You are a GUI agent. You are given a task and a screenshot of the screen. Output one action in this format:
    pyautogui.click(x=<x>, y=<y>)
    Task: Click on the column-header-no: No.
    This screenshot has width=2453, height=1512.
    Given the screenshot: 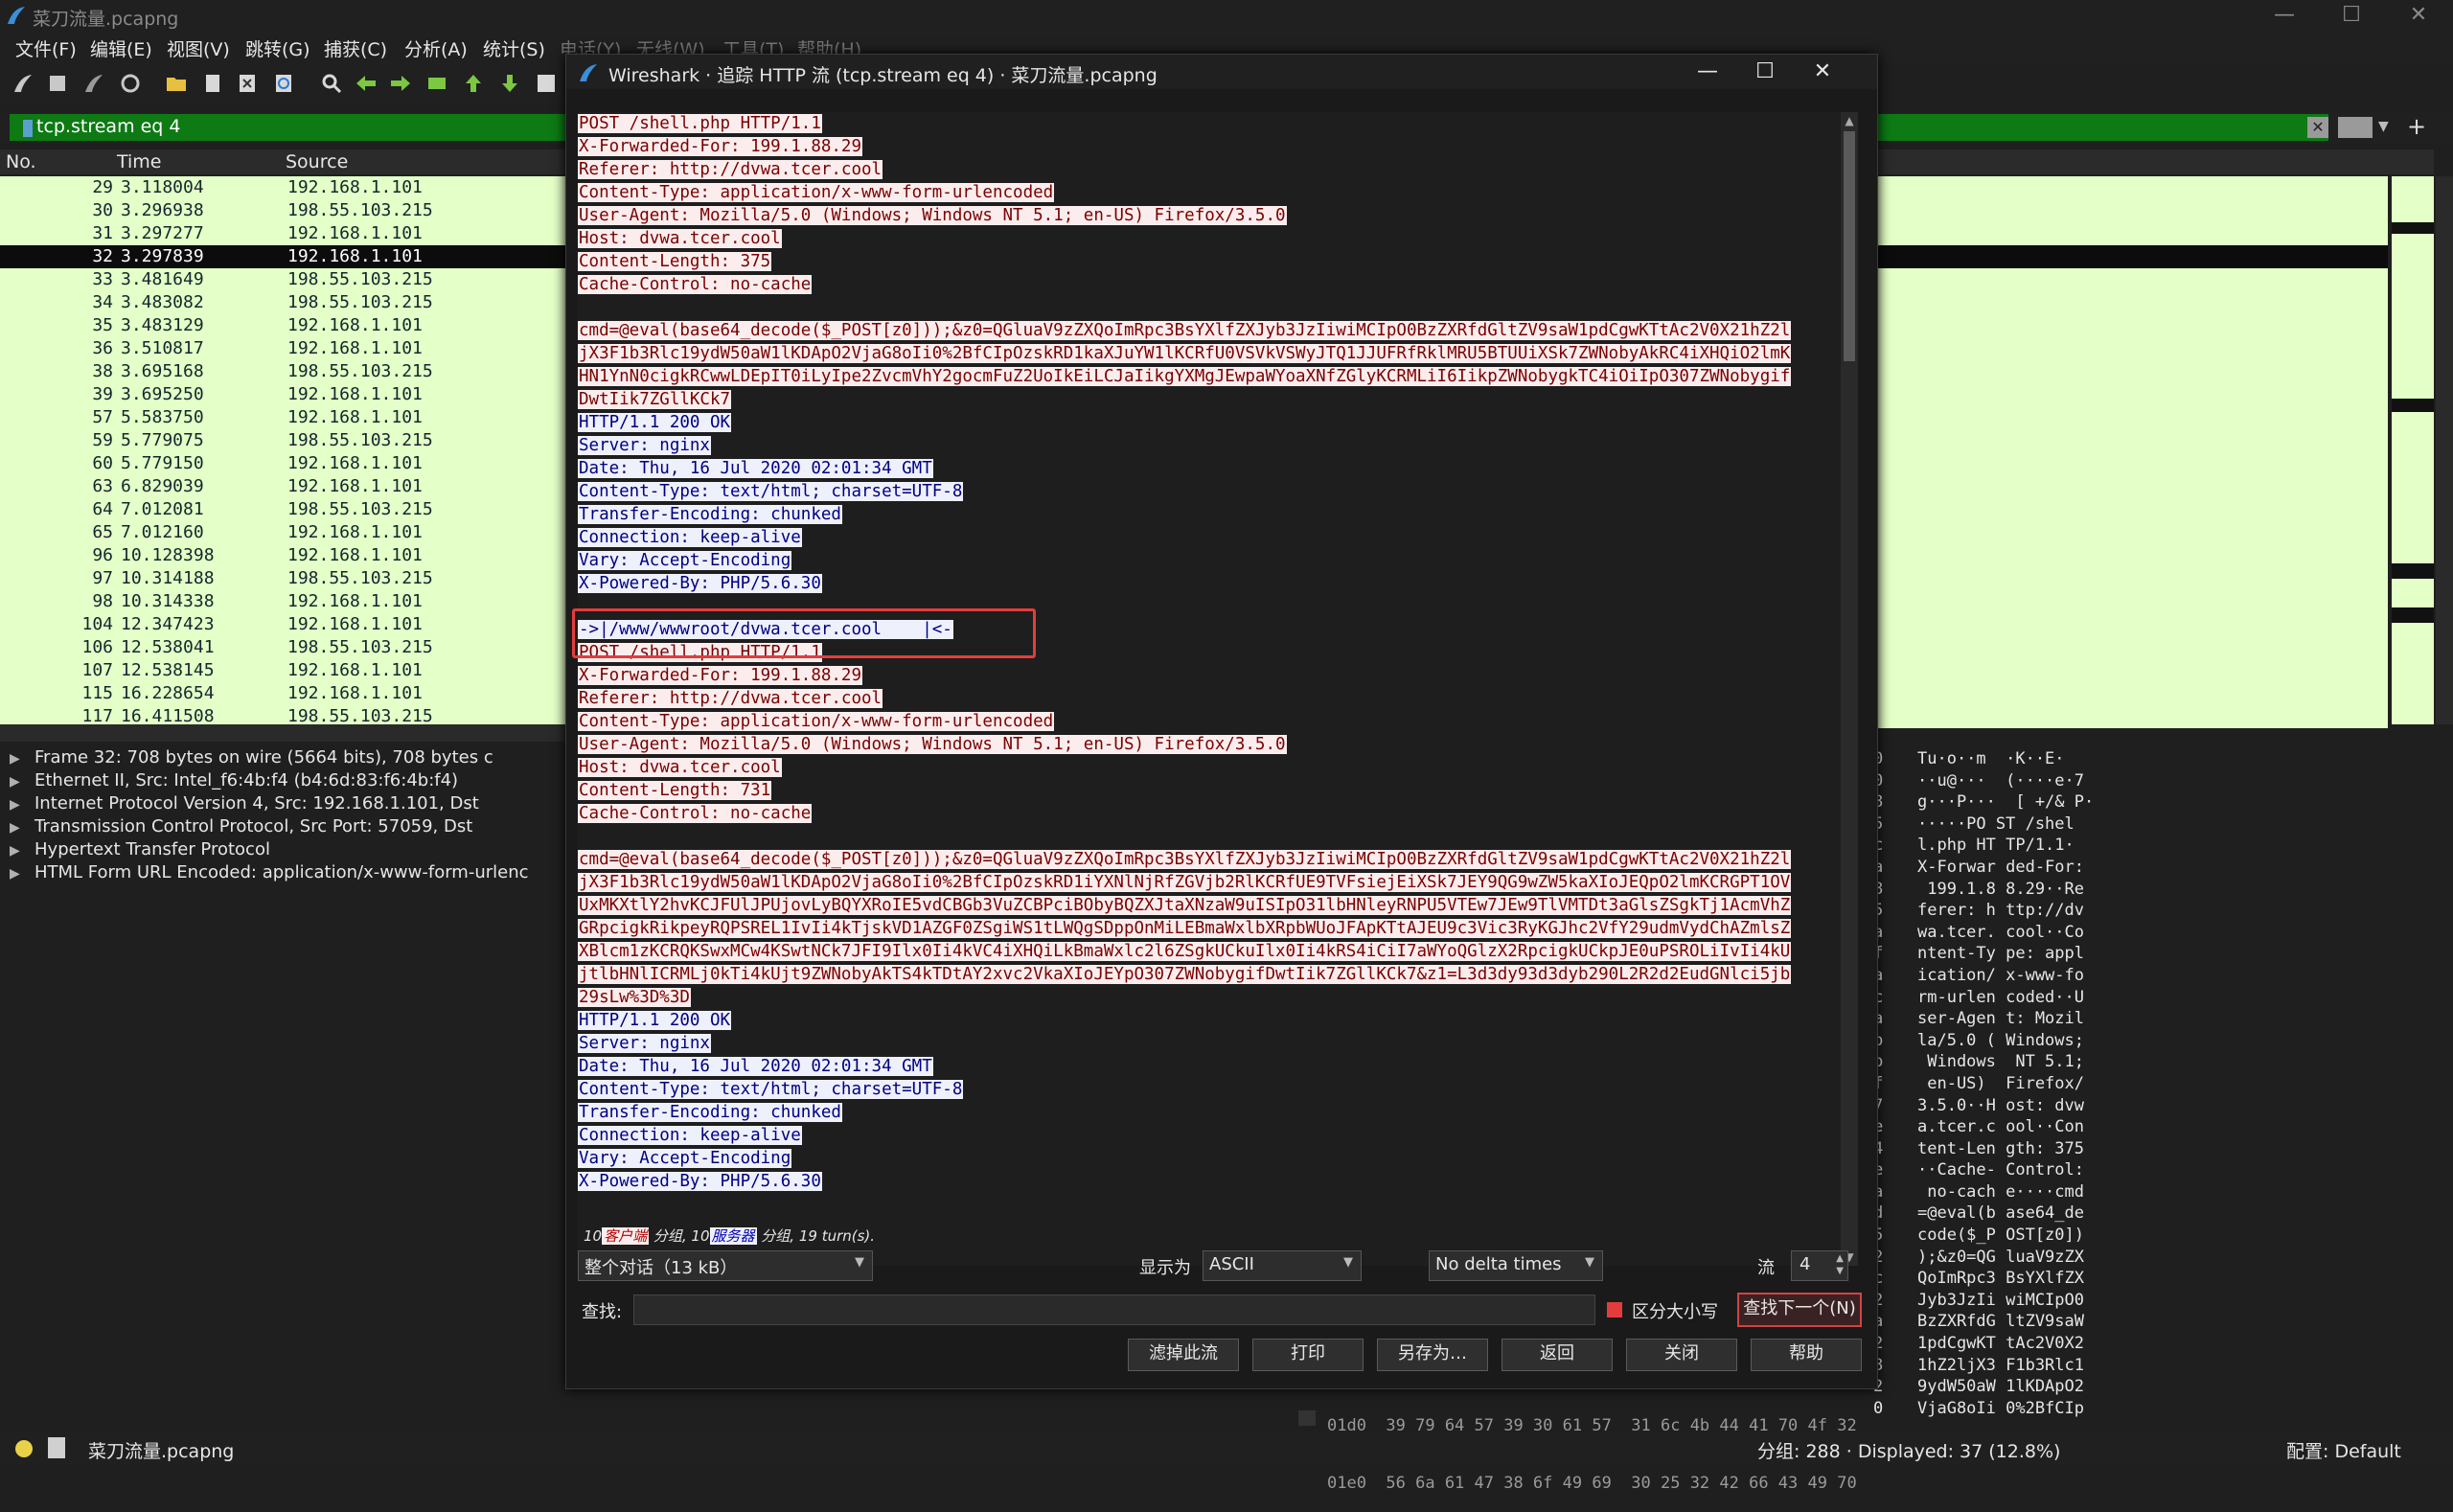 What is the action you would take?
    pyautogui.click(x=21, y=161)
    